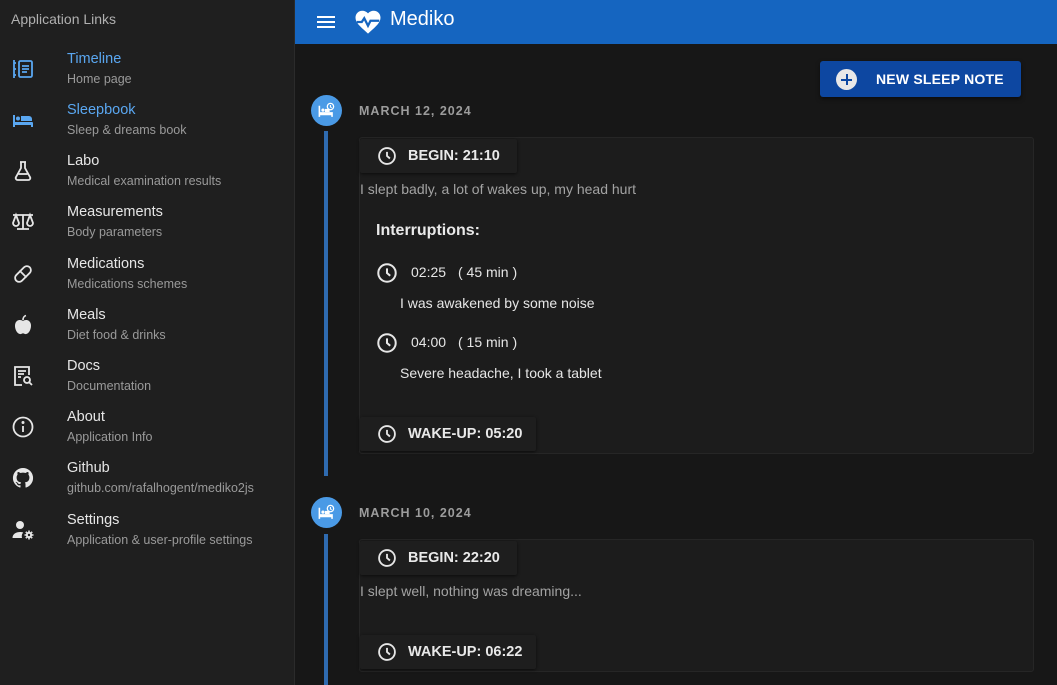 The image size is (1057, 685). I want to click on info-icon, so click(23, 427).